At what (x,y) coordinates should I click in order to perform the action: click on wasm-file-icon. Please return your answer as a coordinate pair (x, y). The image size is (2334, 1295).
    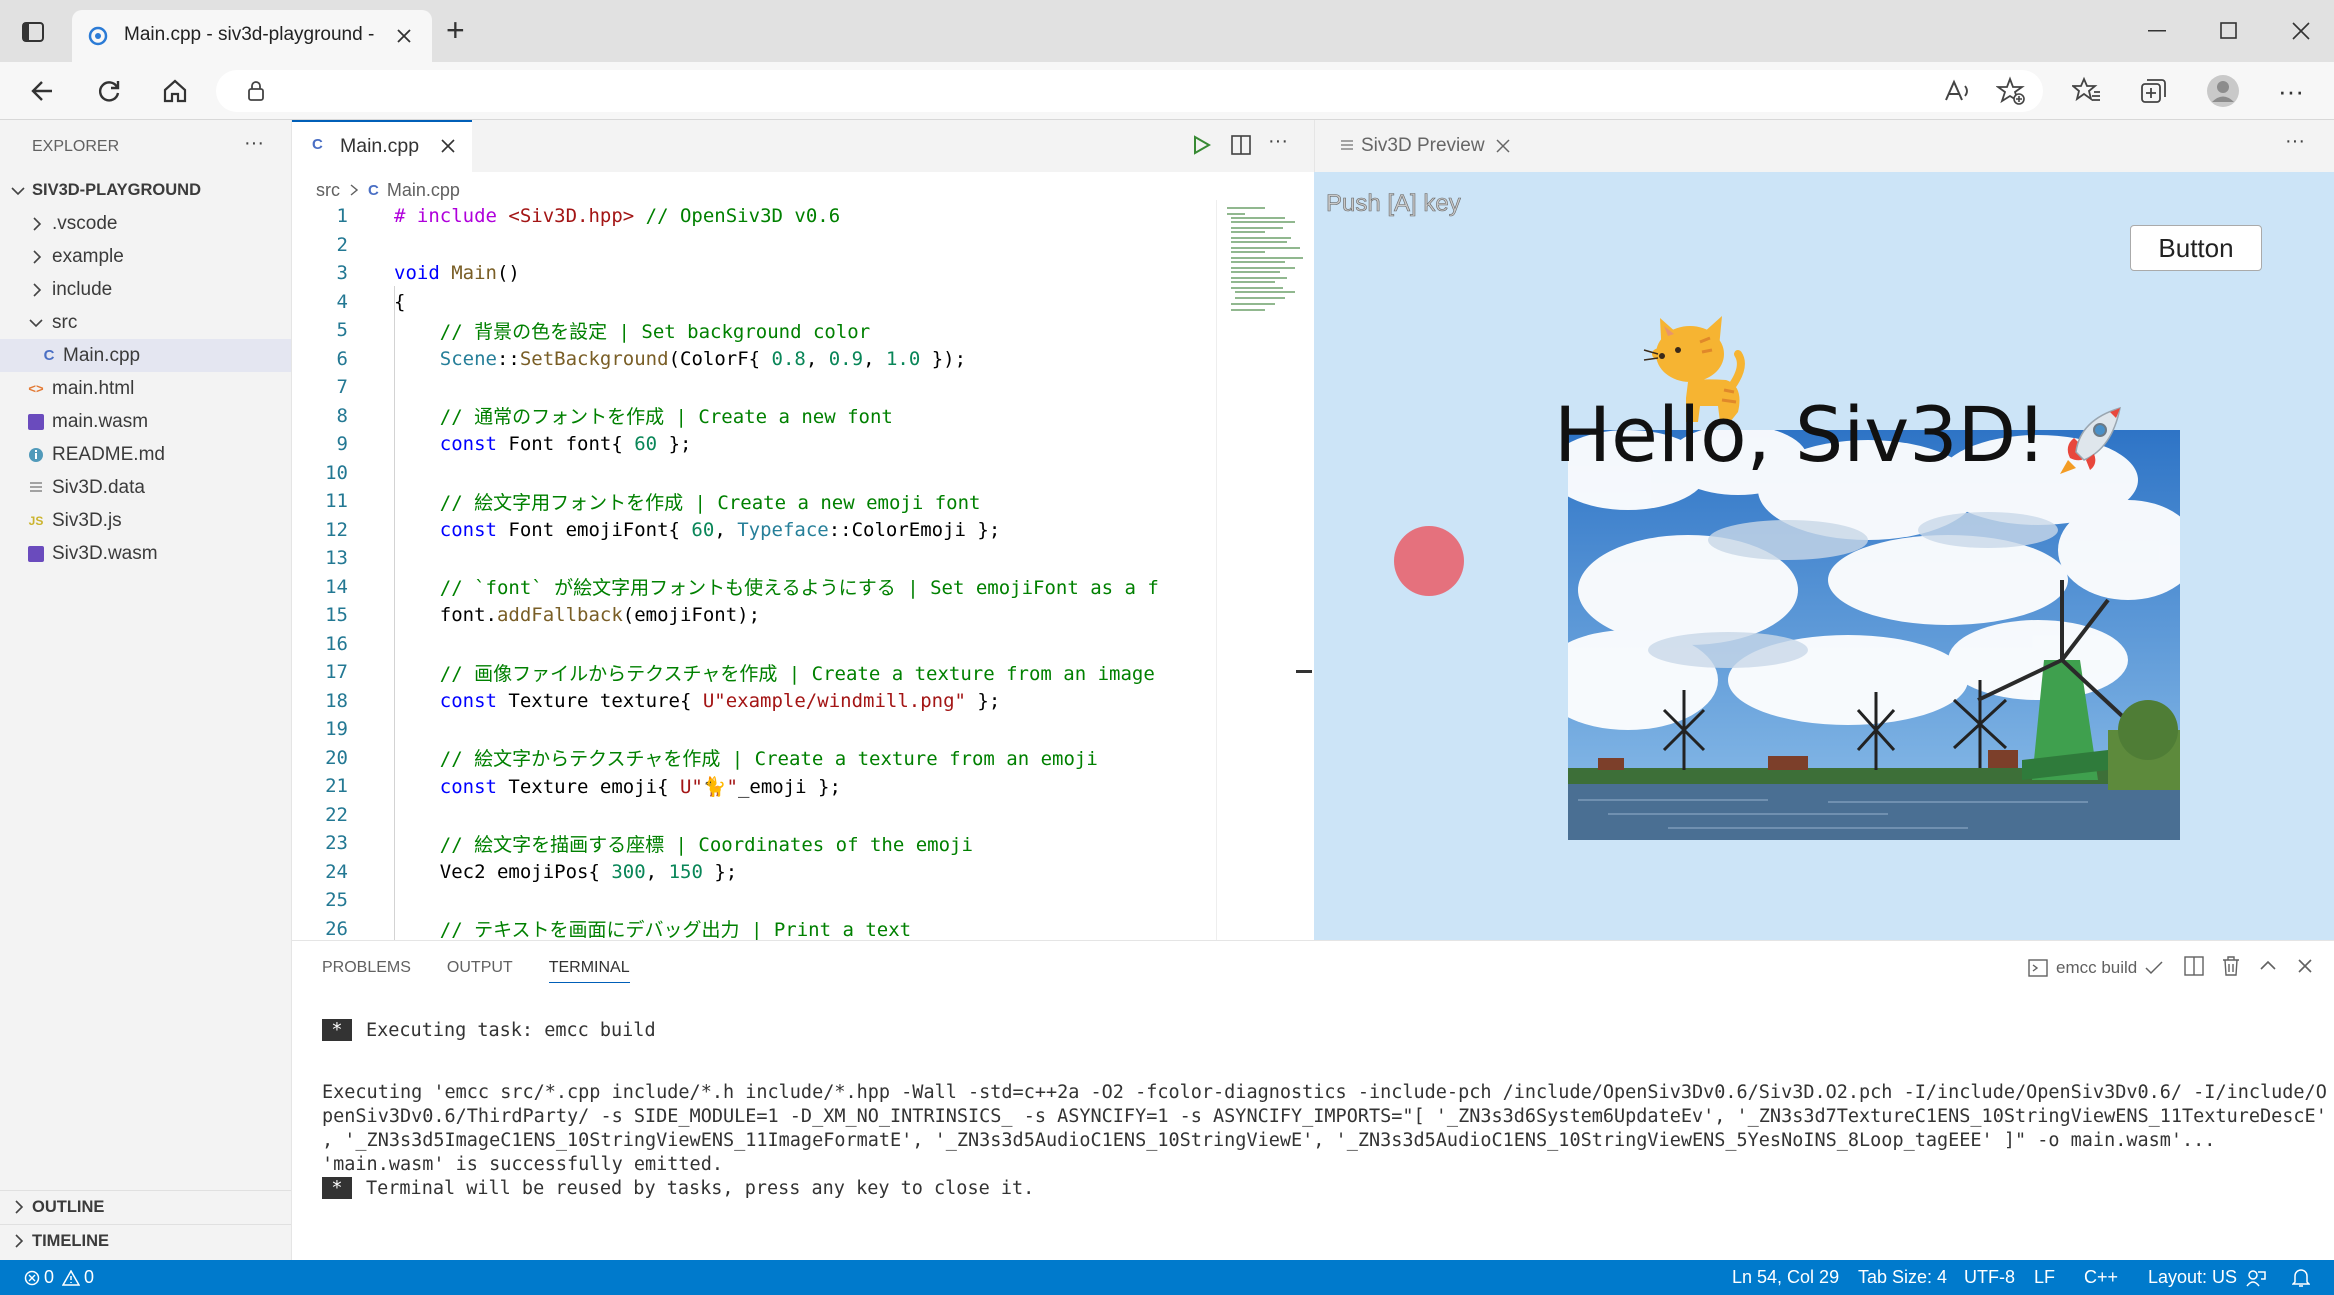
    Looking at the image, I should click on (36, 553).